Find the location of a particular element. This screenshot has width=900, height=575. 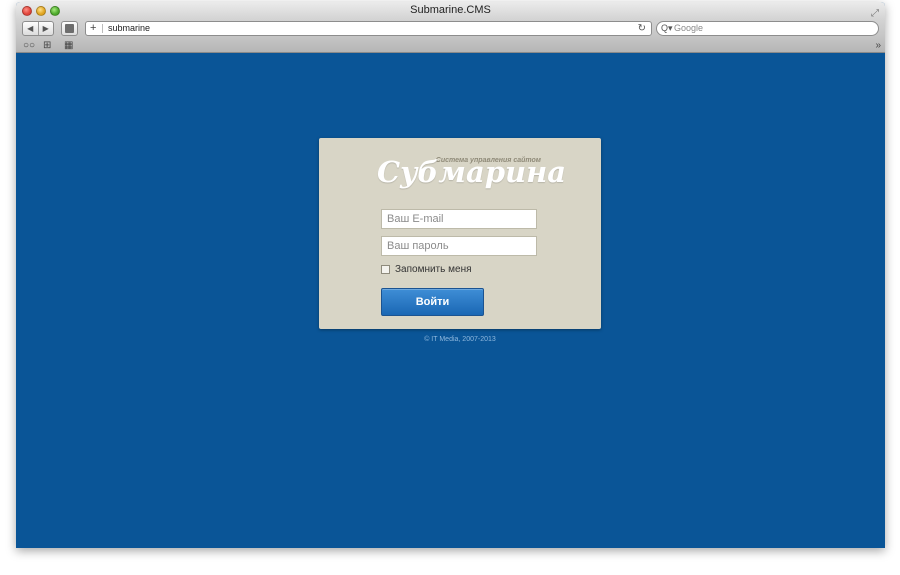

logo: Субмарина is located at coordinates (472, 172).